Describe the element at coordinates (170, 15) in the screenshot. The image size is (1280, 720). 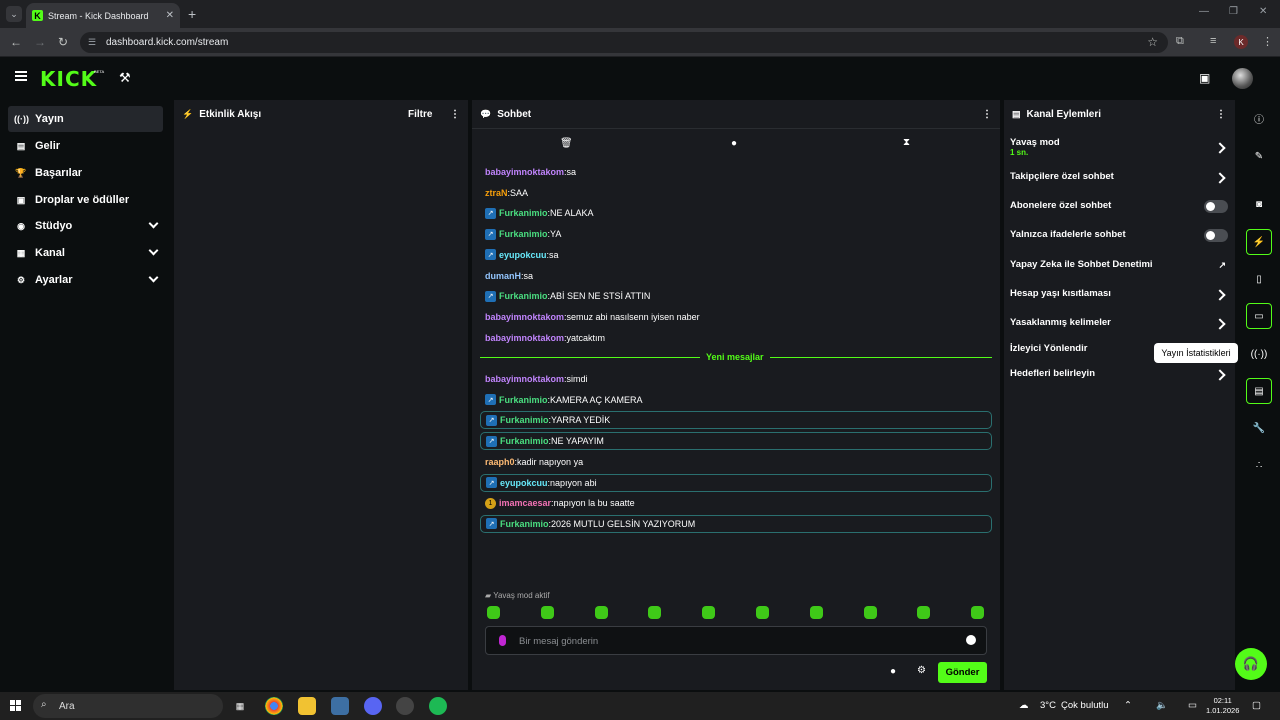
I see `close-tab-icon: ✕` at that location.